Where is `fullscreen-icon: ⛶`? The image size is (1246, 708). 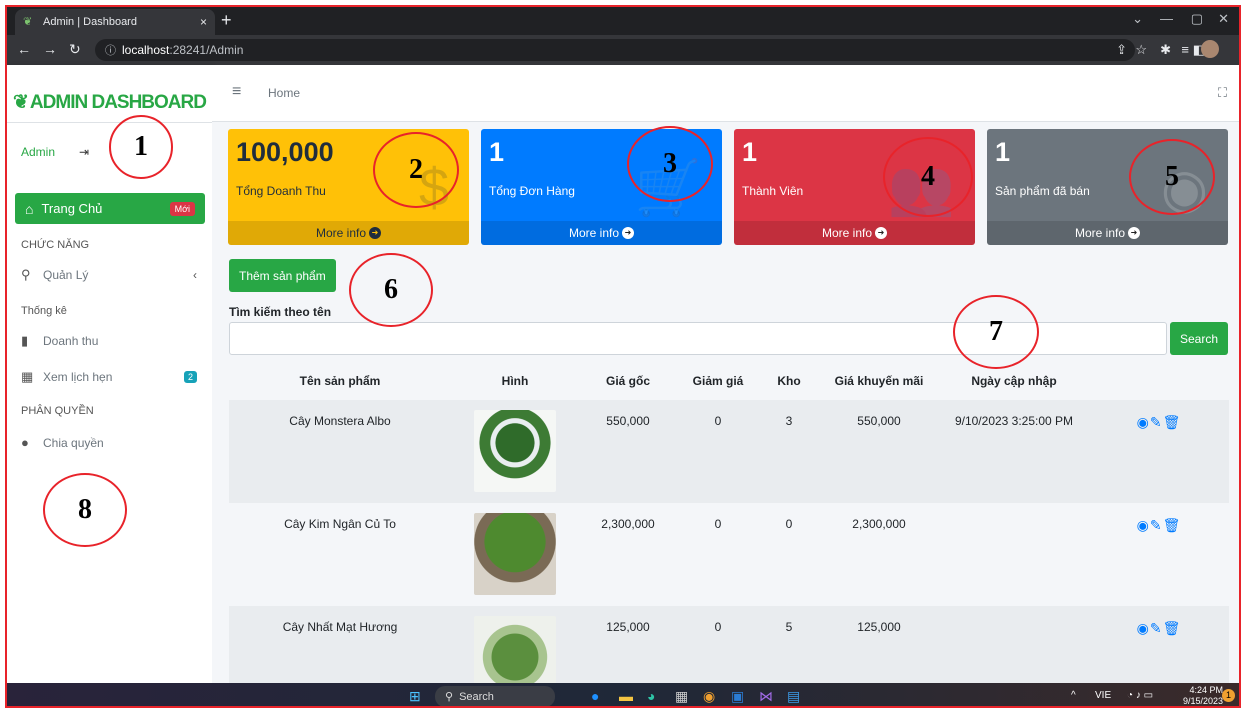
fullscreen-icon: ⛶ is located at coordinates (1222, 93).